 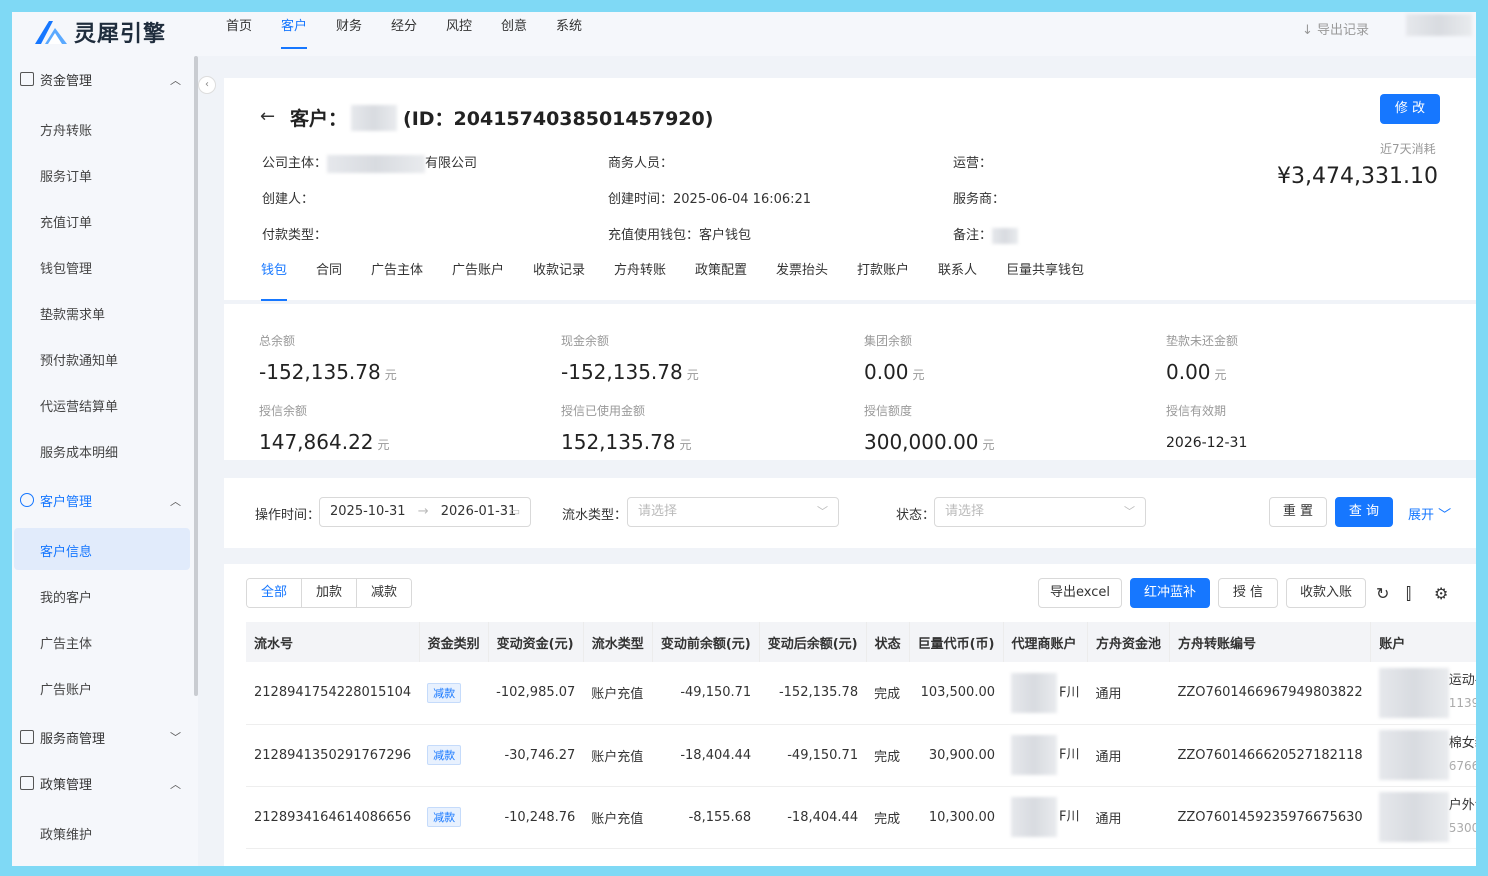 What do you see at coordinates (1429, 513) in the screenshot?
I see `expand-link: 展开 ﹀` at bounding box center [1429, 513].